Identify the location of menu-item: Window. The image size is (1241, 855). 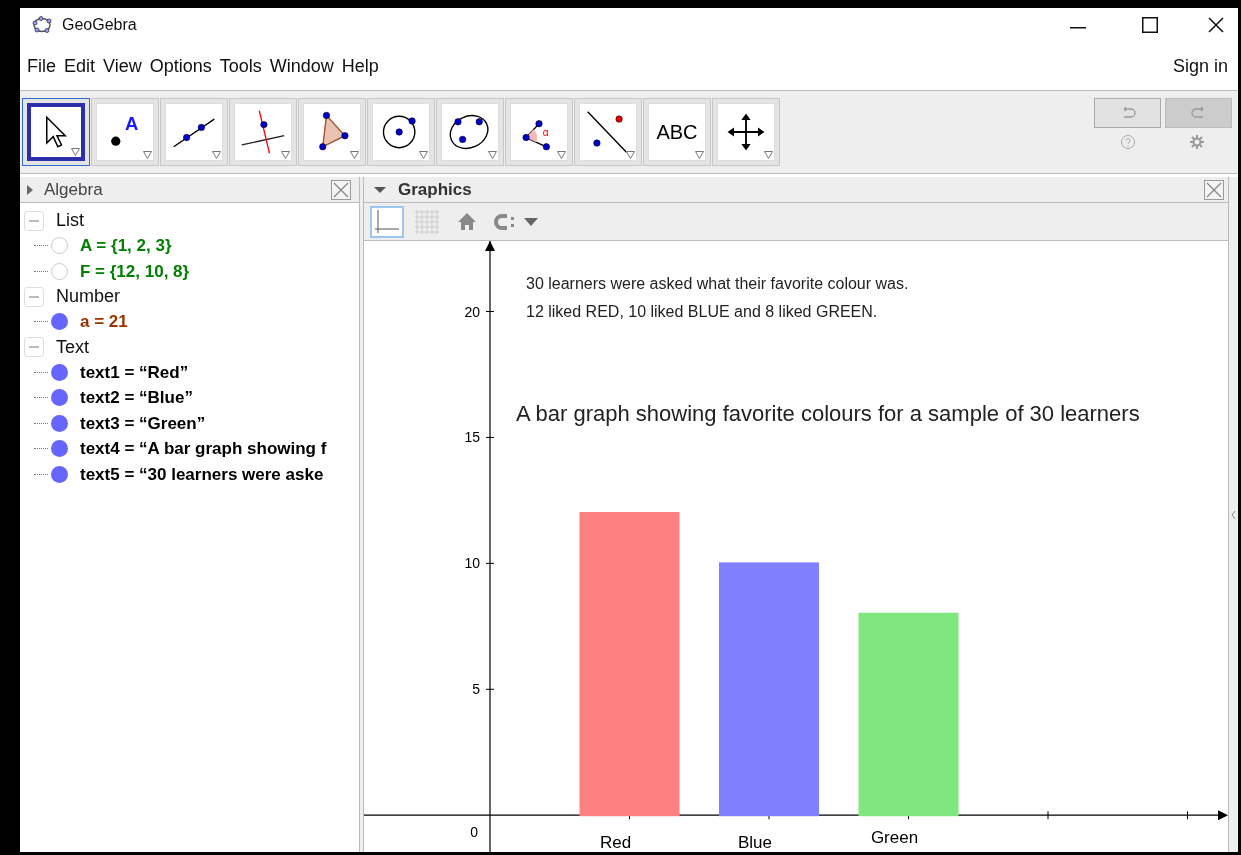
(301, 66).